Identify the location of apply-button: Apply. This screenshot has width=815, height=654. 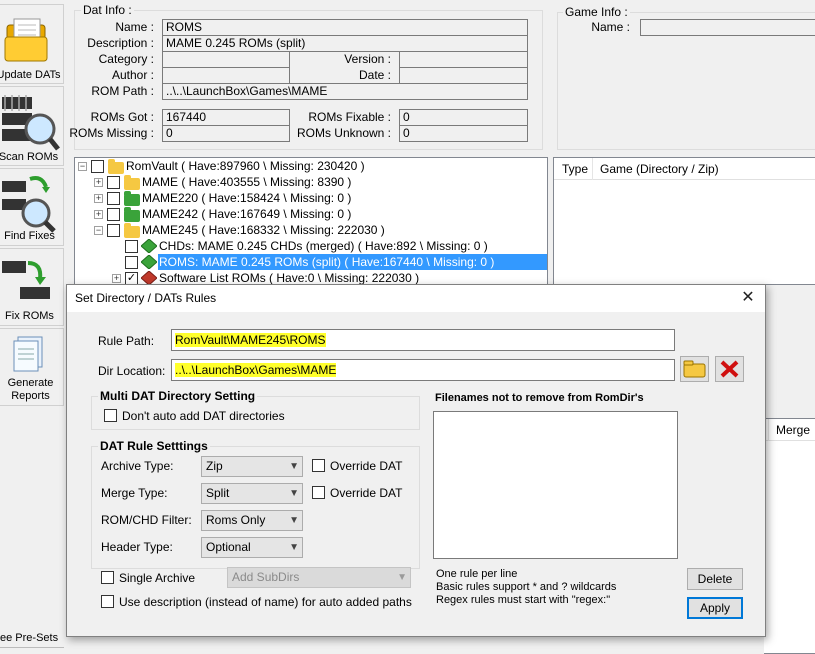
(715, 608).